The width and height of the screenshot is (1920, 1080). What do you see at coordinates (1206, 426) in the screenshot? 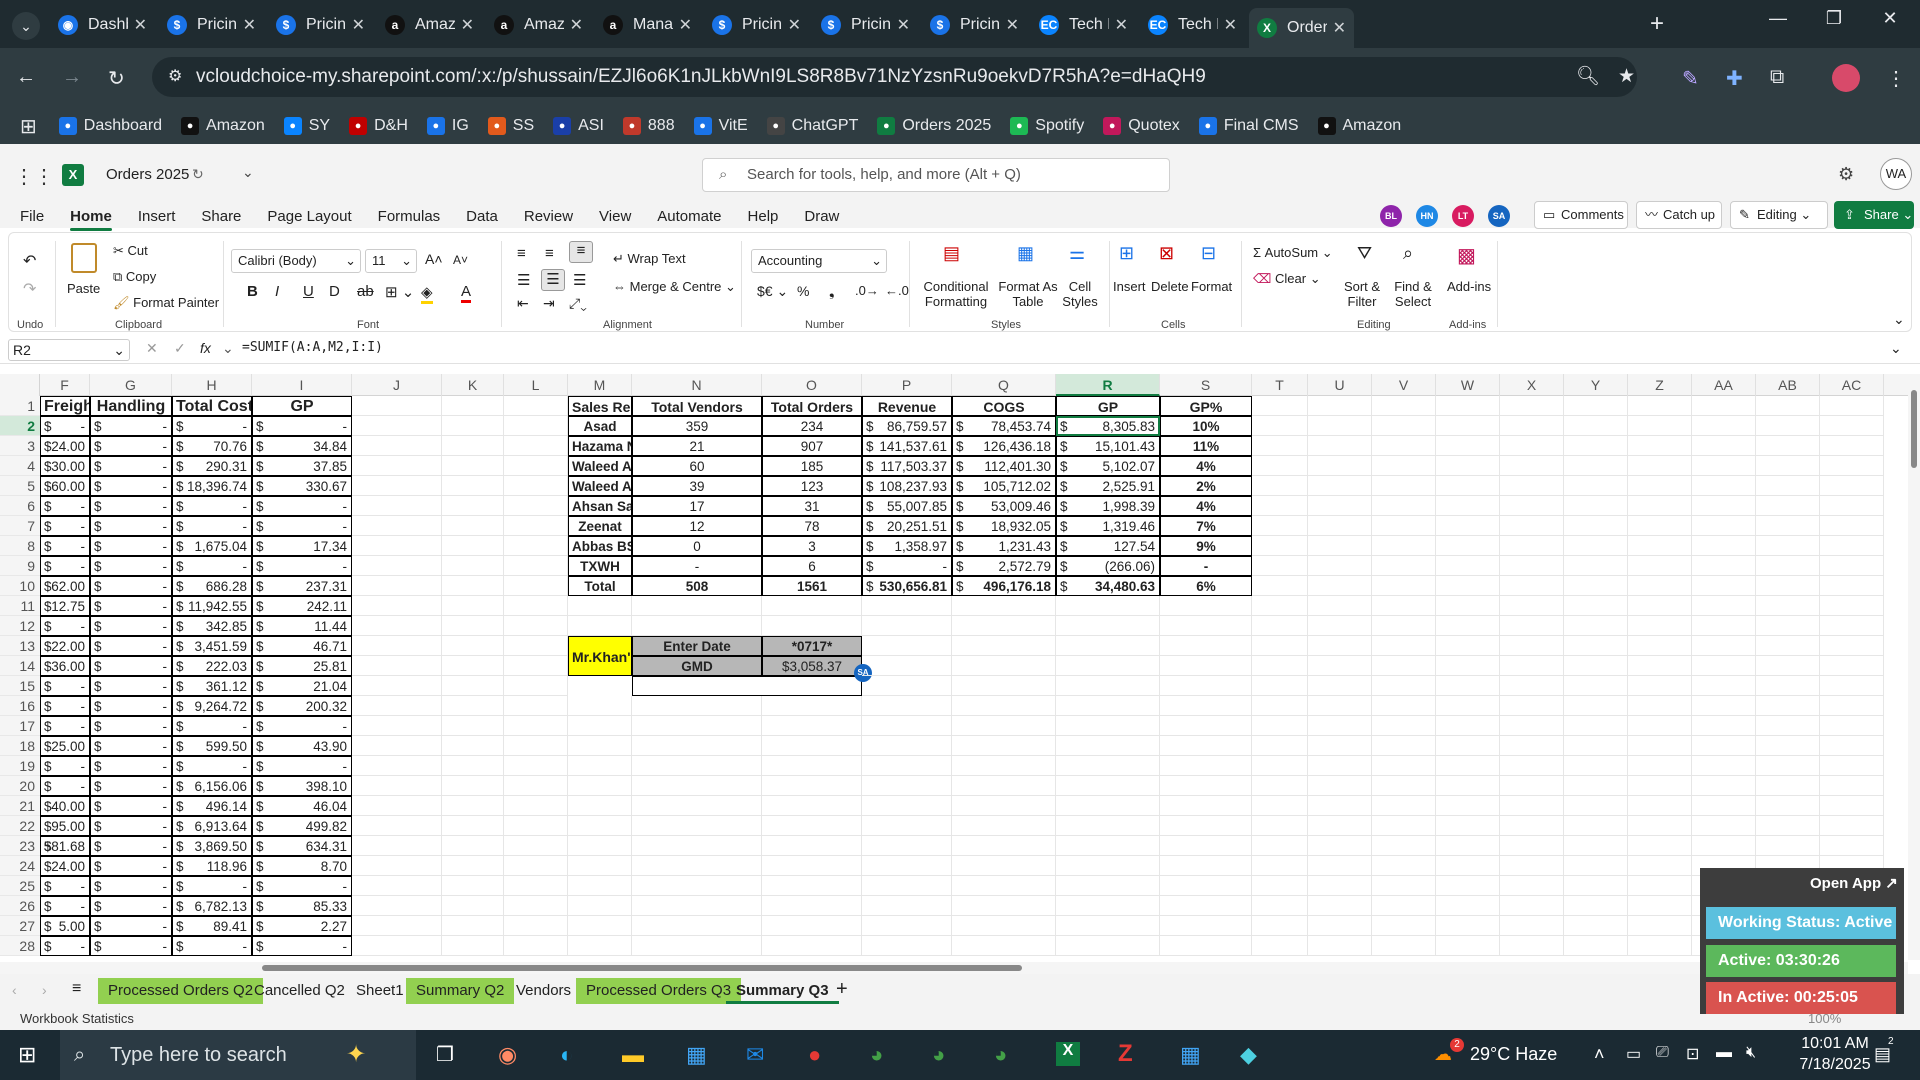
I see `summary-cell: 10%` at bounding box center [1206, 426].